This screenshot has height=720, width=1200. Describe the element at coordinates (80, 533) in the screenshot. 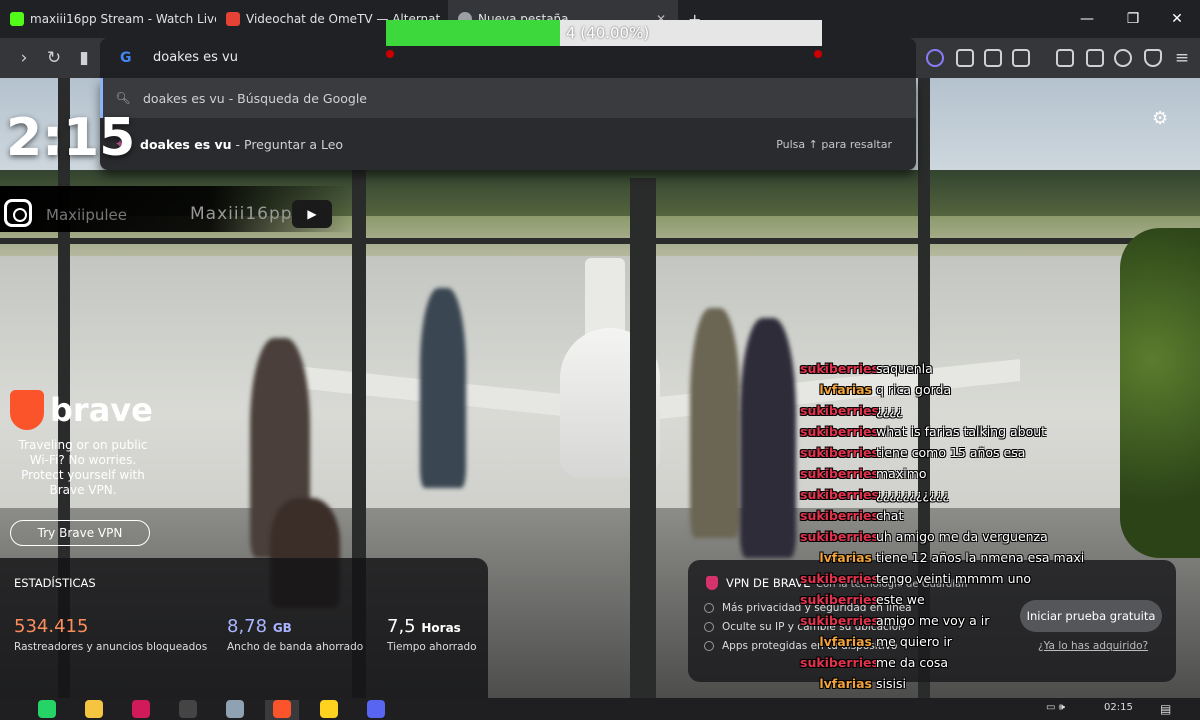

I see `try-brave-vpn-button: Try Brave VPN` at that location.